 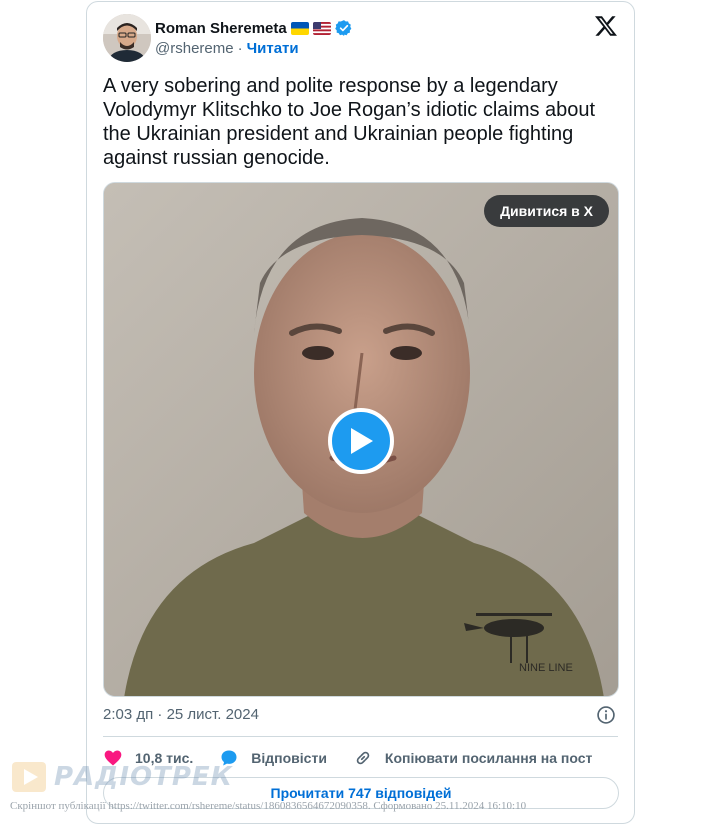 I want to click on reply-button: Відповісти, so click(x=273, y=758).